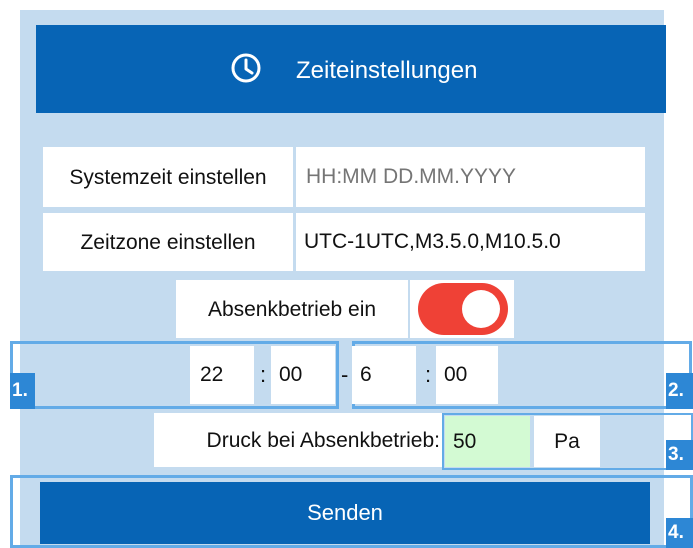  What do you see at coordinates (487, 441) in the screenshot?
I see `pressure-input: 50` at bounding box center [487, 441].